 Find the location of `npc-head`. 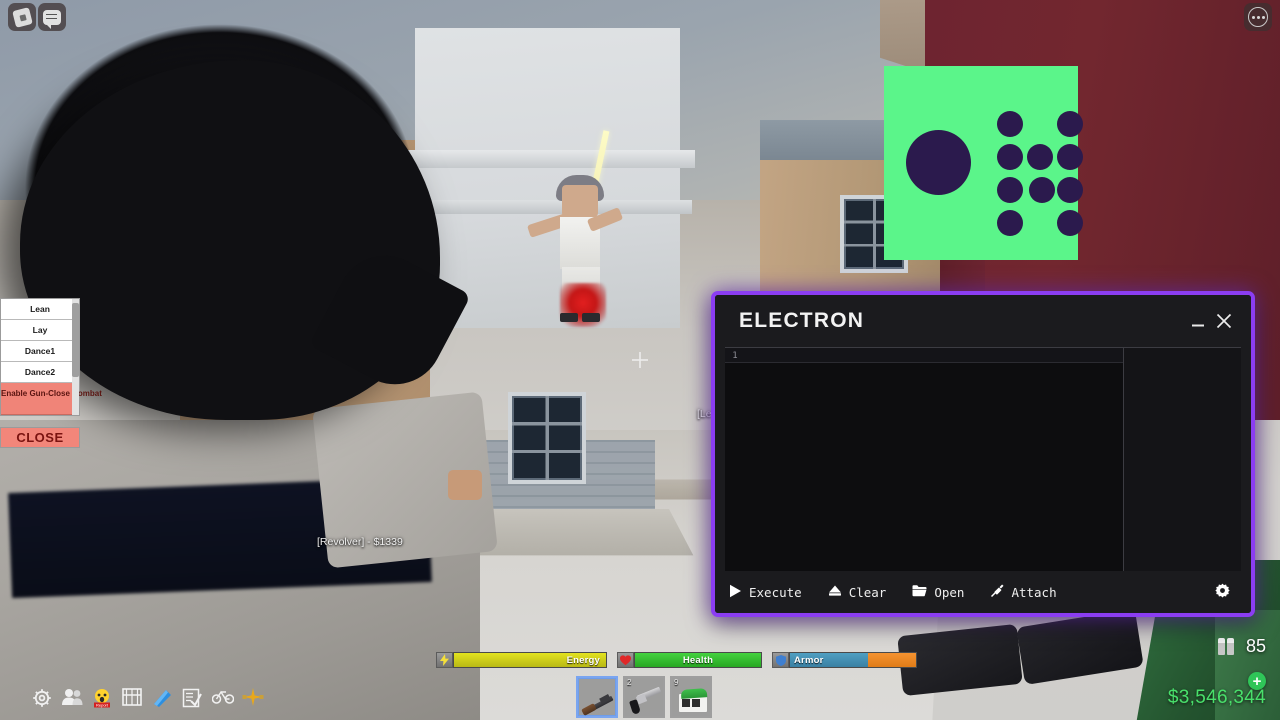

npc-head is located at coordinates (580, 201).